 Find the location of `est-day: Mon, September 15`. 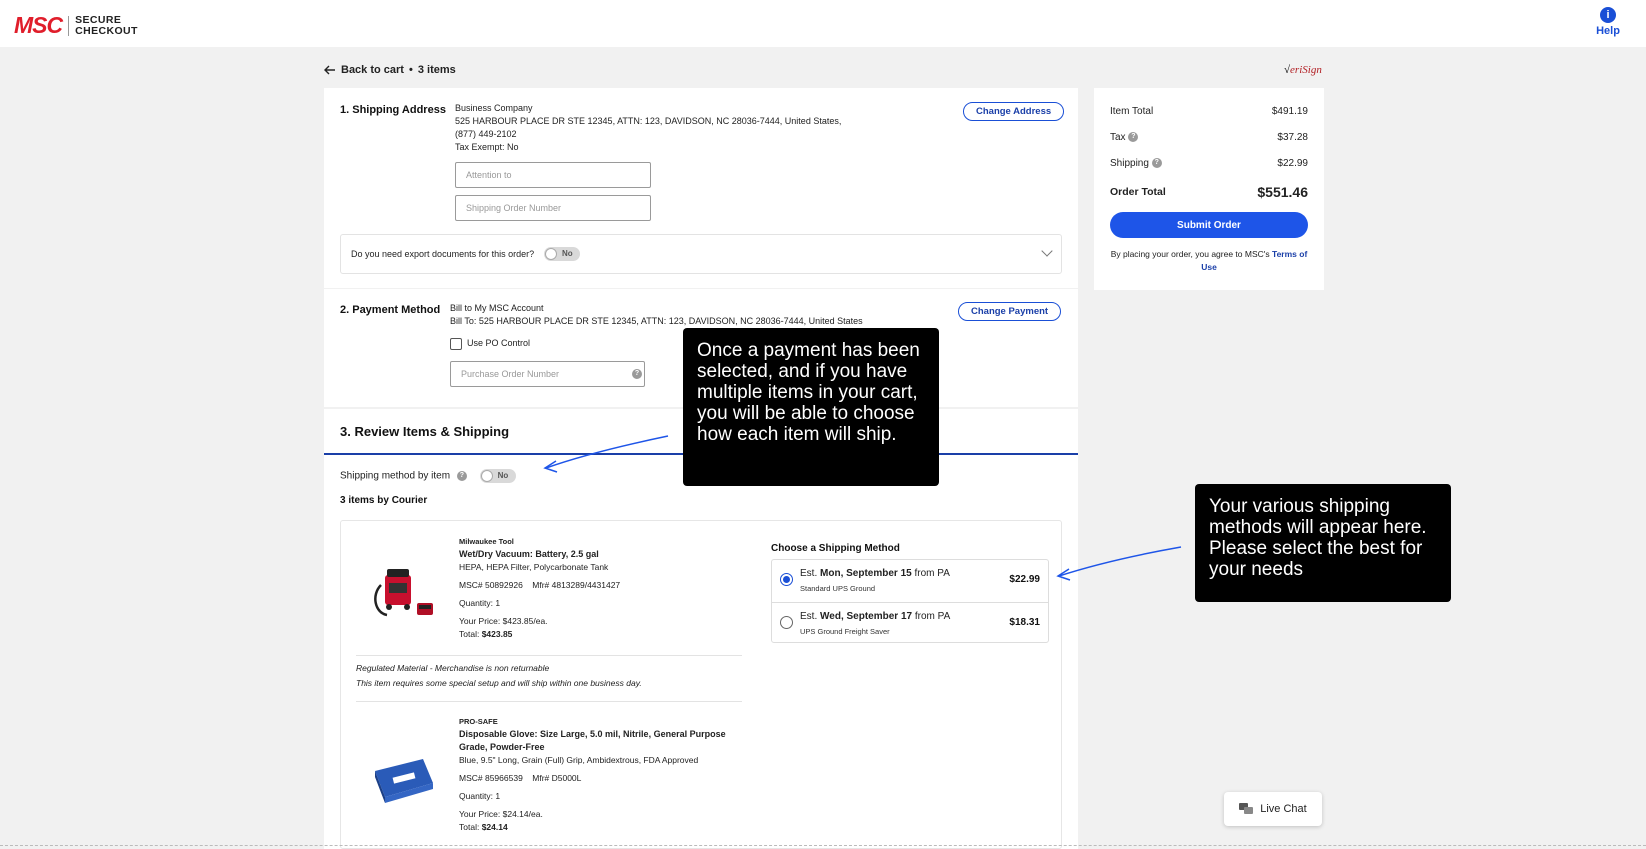

est-day: Mon, September 15 is located at coordinates (866, 573).